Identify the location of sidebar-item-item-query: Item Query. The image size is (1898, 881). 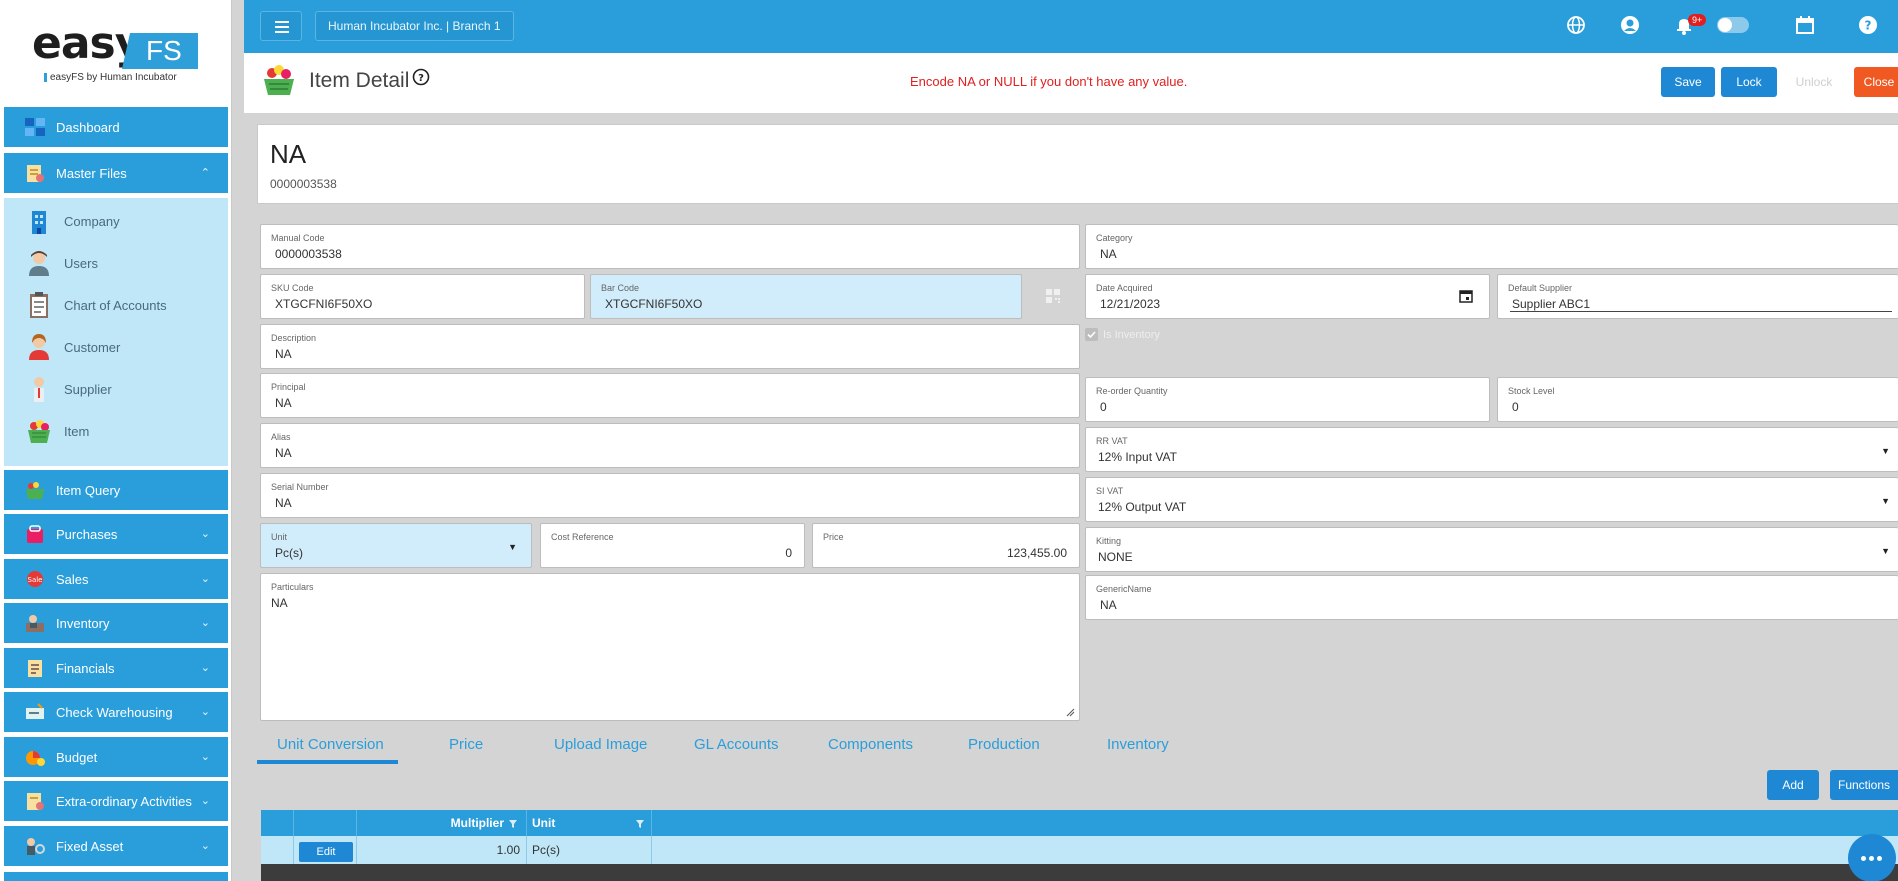
(116, 490).